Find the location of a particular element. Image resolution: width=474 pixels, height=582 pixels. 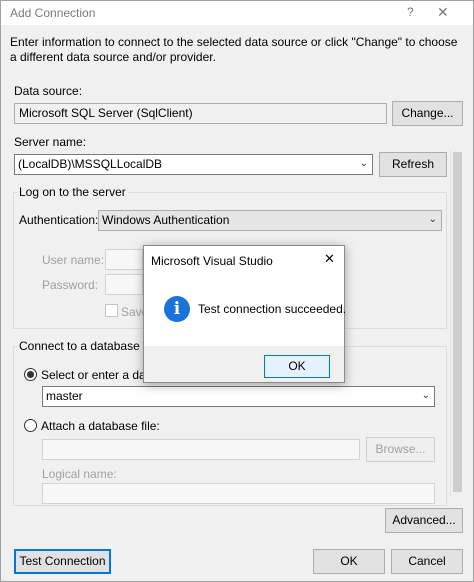

password-label: Password: is located at coordinates (70, 285).